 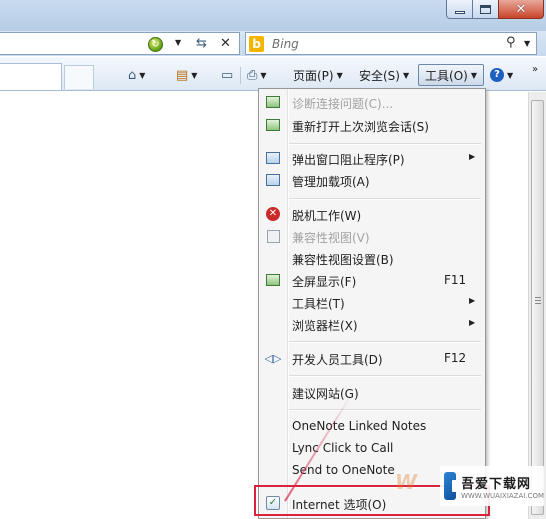 What do you see at coordinates (31, 76) in the screenshot?
I see `browser-tab` at bounding box center [31, 76].